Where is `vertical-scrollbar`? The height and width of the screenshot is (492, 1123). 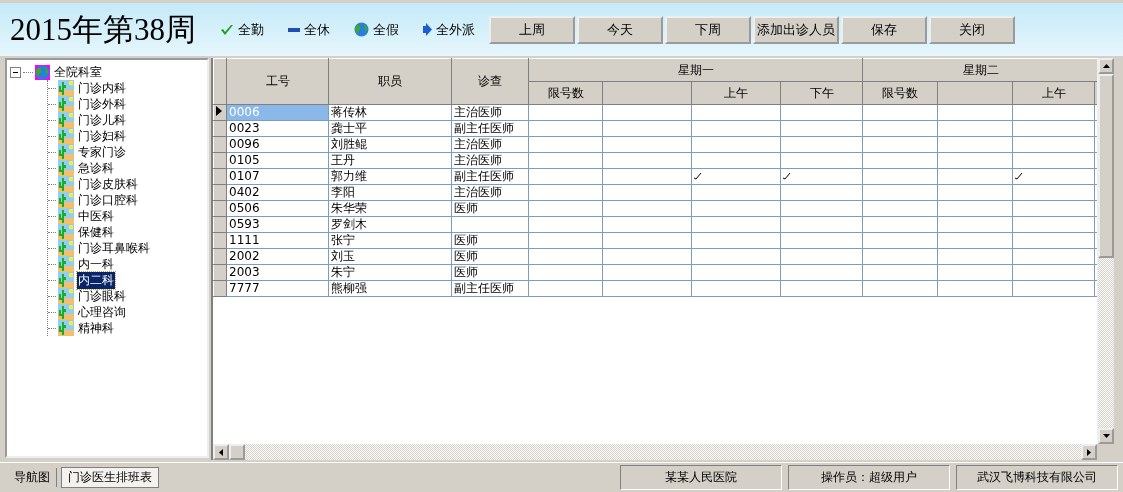 vertical-scrollbar is located at coordinates (1105, 251).